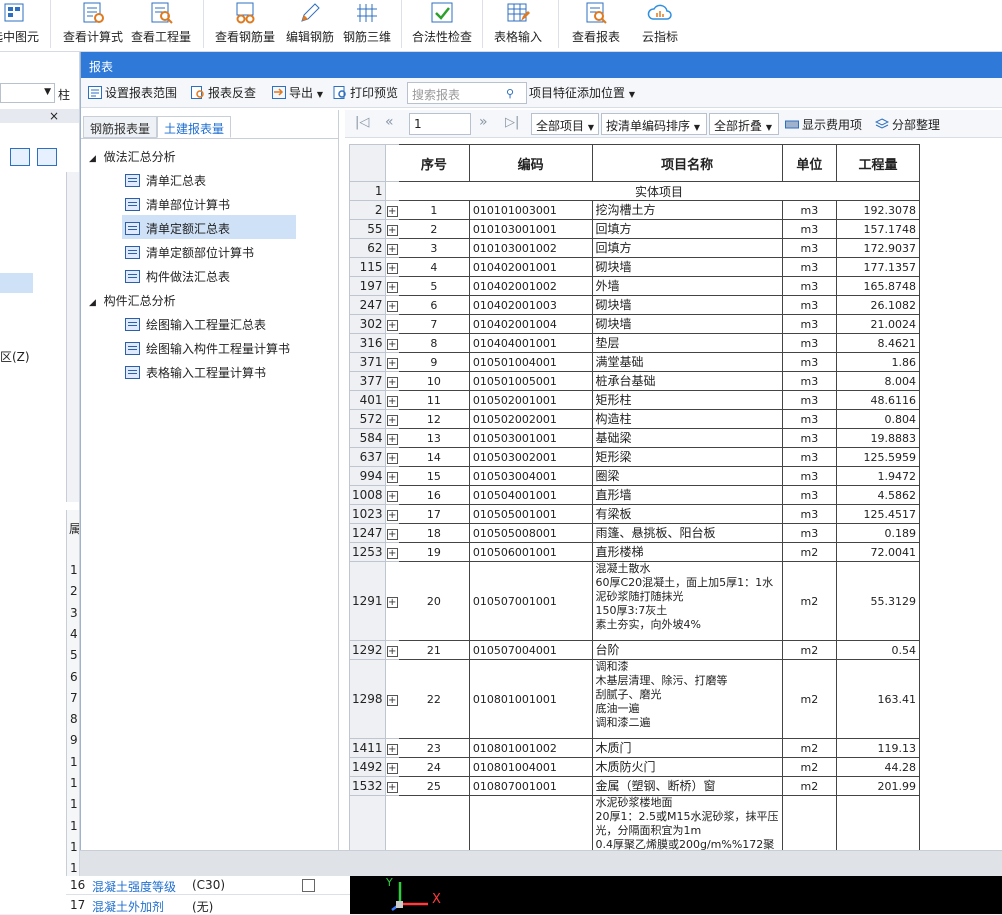  What do you see at coordinates (510, 93) in the screenshot?
I see `search-icon: ⚲` at bounding box center [510, 93].